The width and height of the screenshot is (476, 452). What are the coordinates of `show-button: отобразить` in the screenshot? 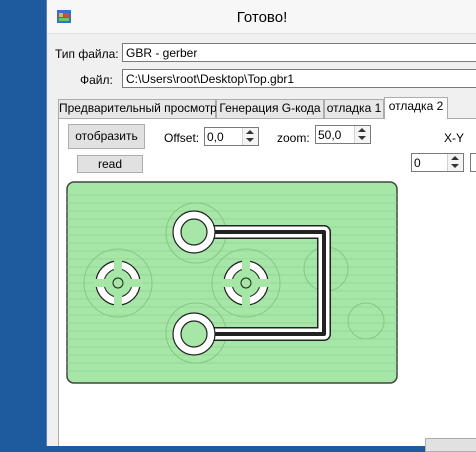 It's located at (106, 136).